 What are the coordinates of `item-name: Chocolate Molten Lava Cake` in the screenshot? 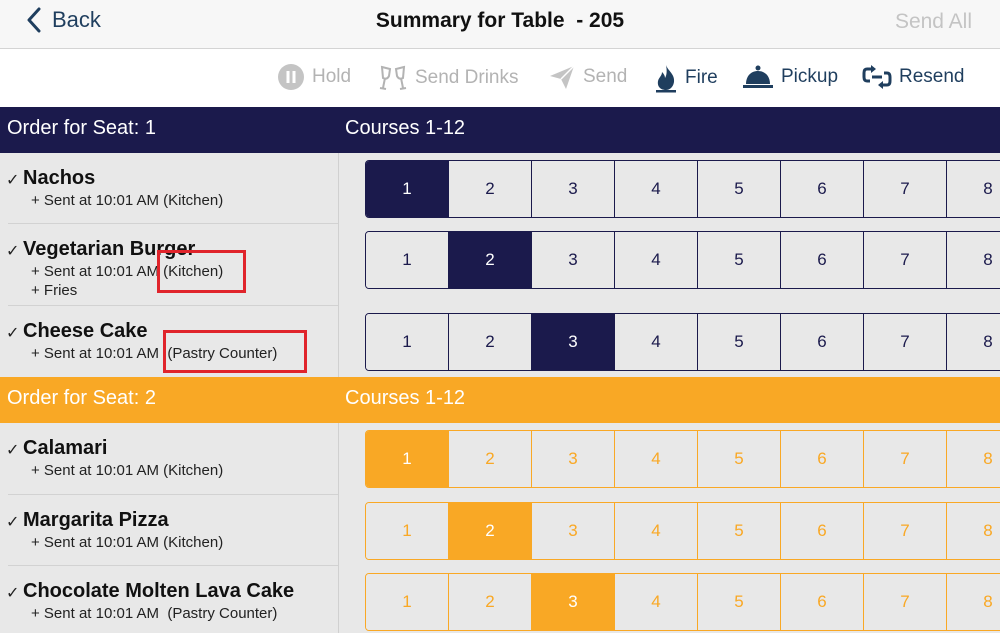 It's located at (158, 591).